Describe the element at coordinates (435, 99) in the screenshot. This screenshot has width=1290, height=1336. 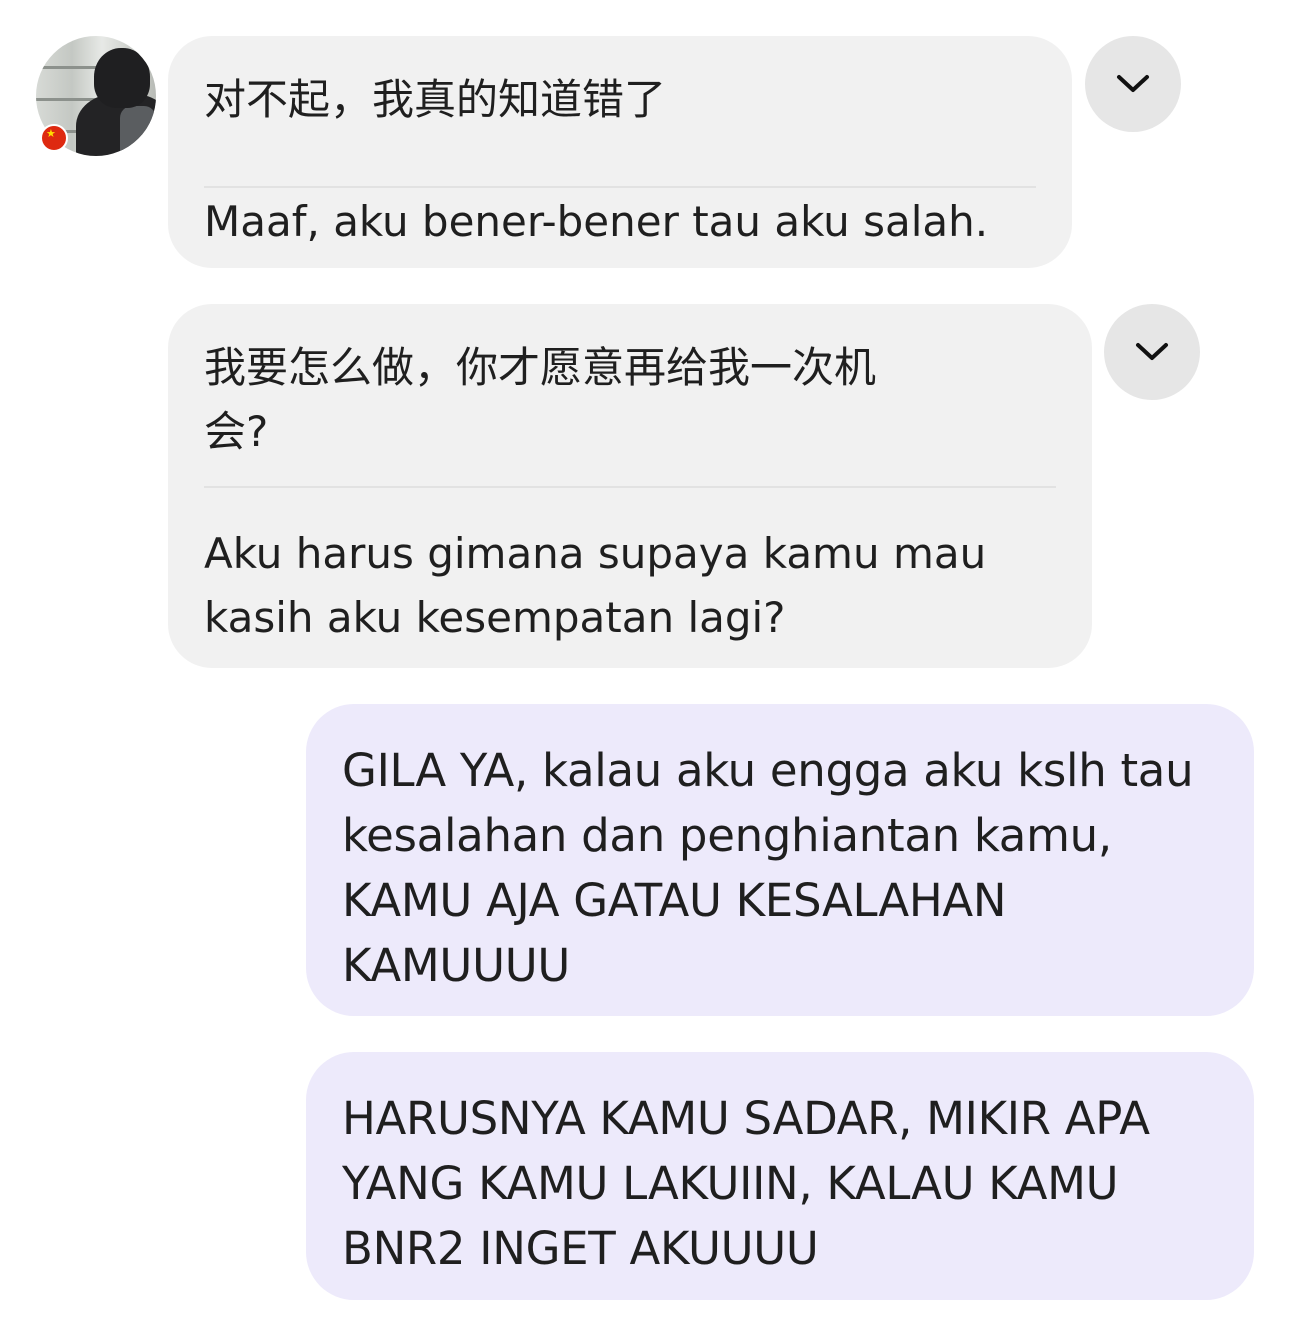
I see `original-message-text: 对不起，我真的知道错了` at that location.